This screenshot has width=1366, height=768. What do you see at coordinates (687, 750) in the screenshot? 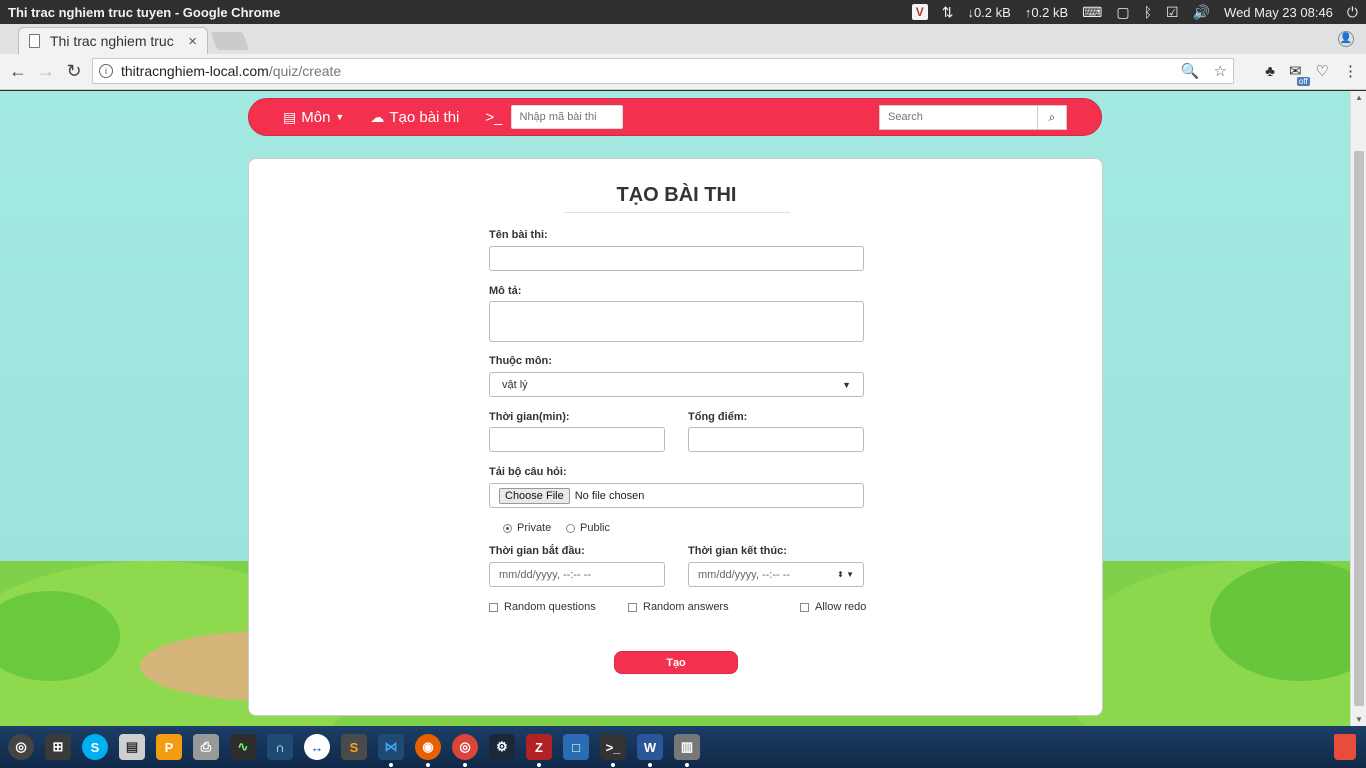
I see `archive-icon: ▥` at bounding box center [687, 750].